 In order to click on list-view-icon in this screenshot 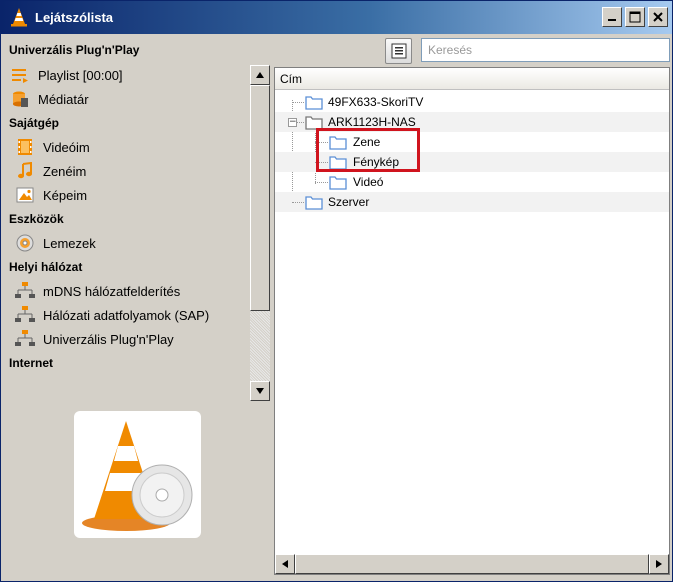, I will do `click(398, 51)`.